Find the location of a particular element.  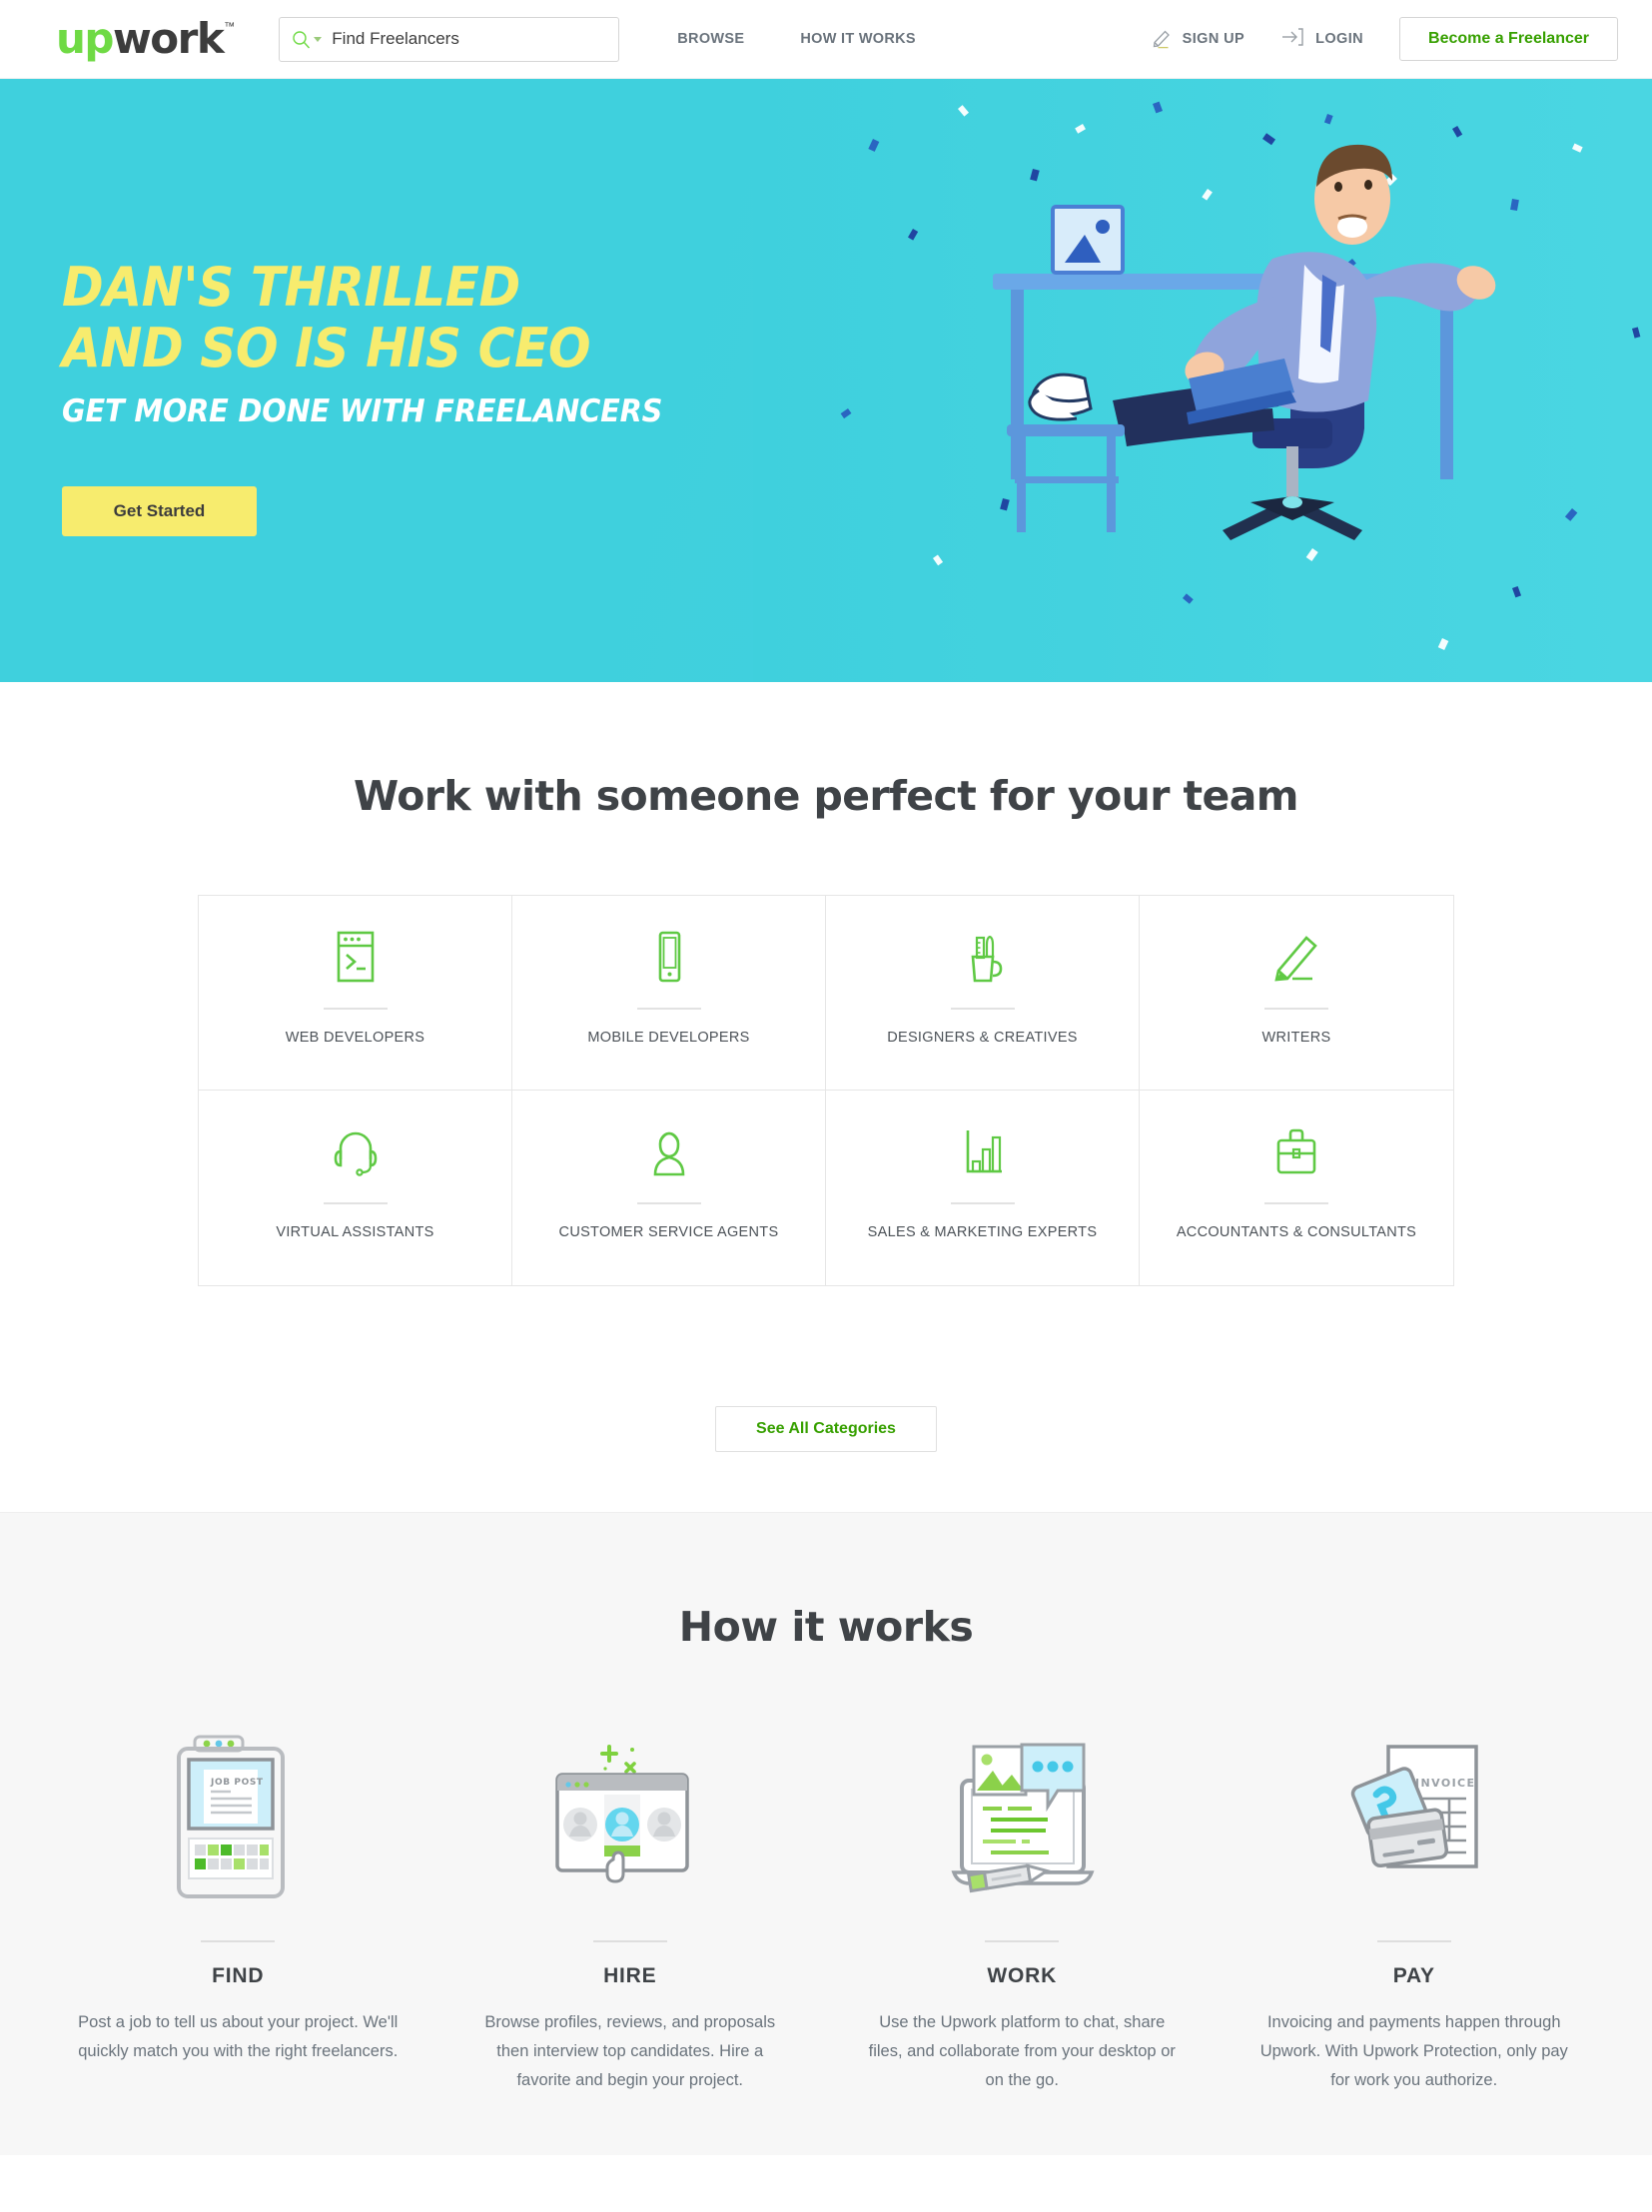

sign-up-label: SIGN UP is located at coordinates (1213, 39).